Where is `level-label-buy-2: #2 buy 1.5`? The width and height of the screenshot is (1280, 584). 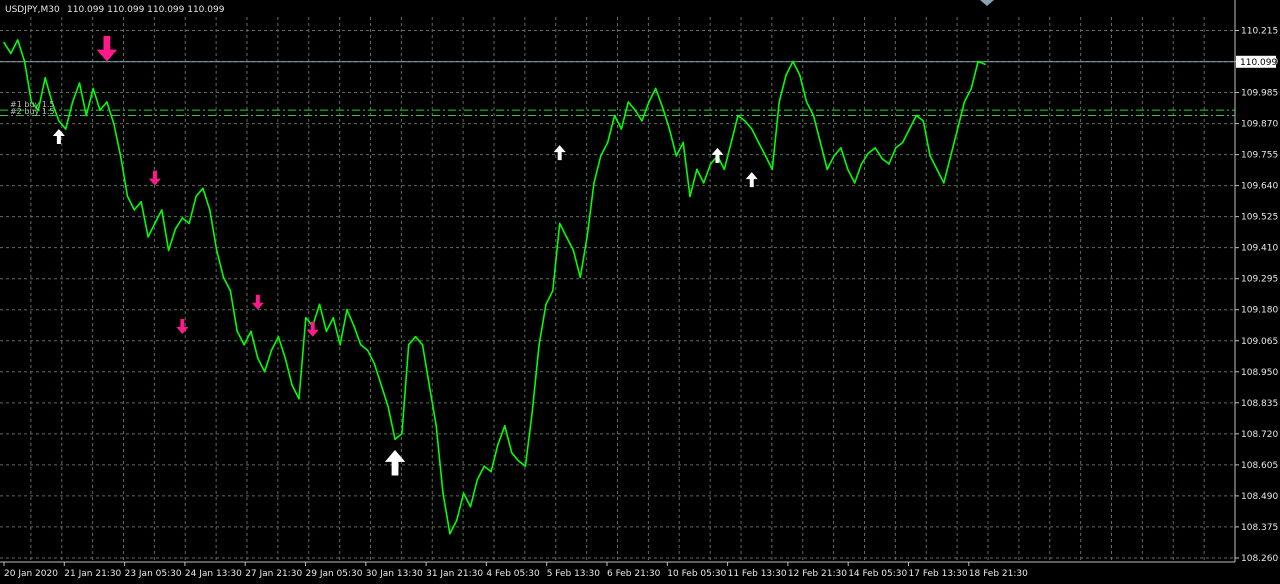
level-label-buy-2: #2 buy 1.5 is located at coordinates (32, 111).